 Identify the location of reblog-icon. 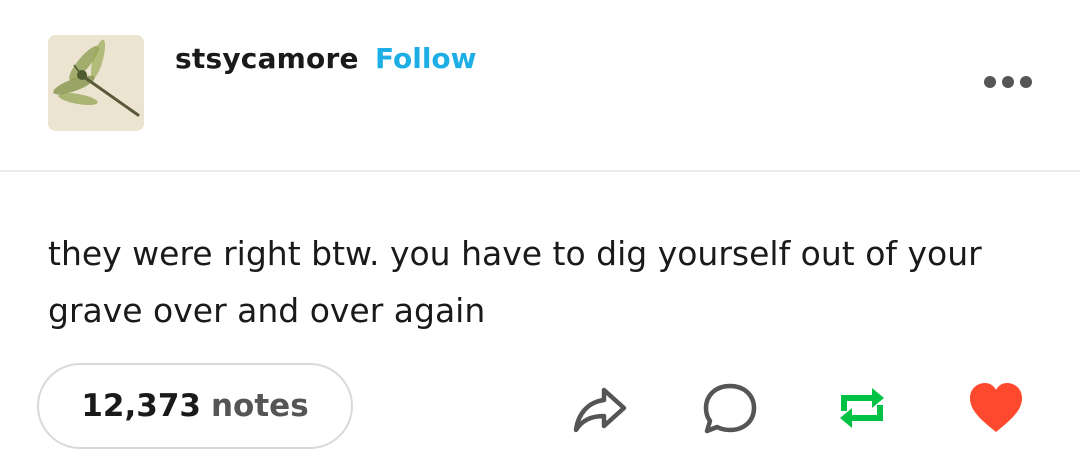
(862, 408).